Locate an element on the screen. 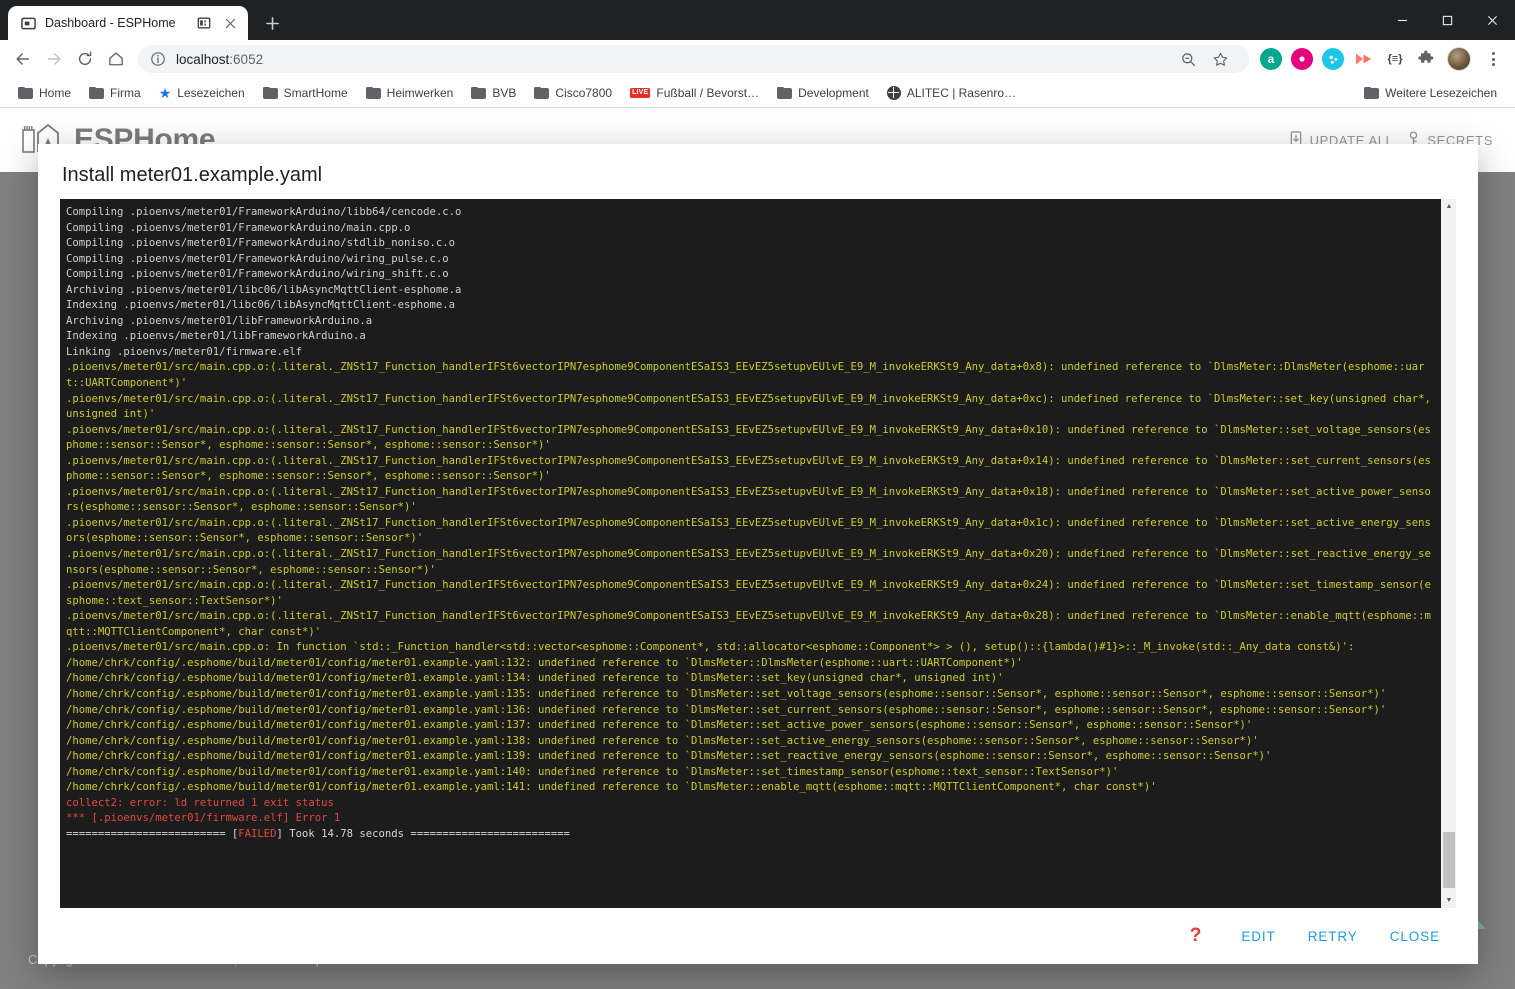  bookmark-item-lesezeichen: ★ Lesezeichen is located at coordinates (202, 93).